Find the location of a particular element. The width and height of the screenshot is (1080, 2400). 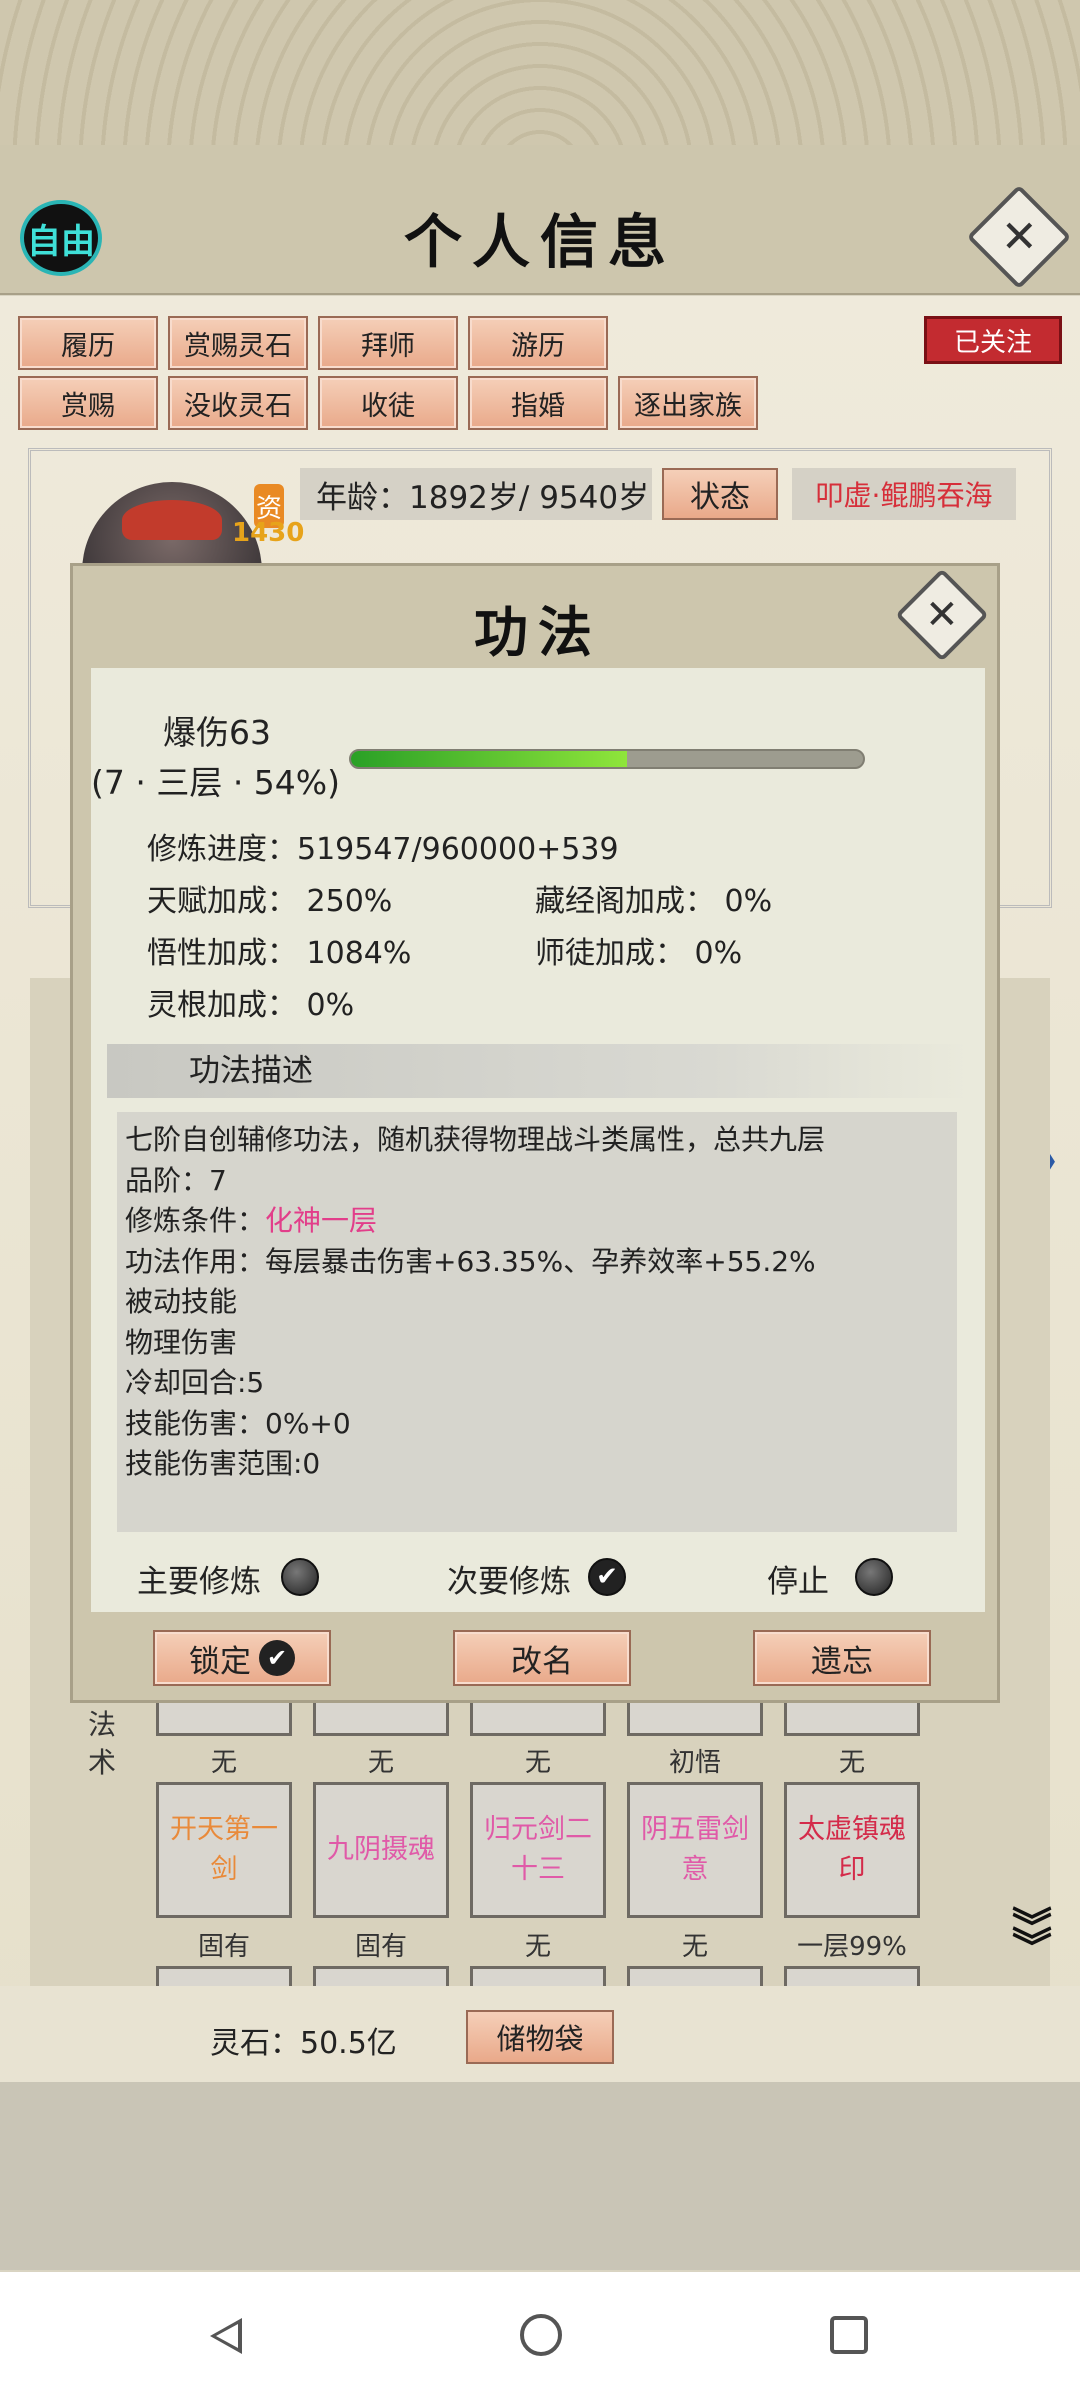

skill-cell: 归元剑二十三 is located at coordinates (538, 1850).